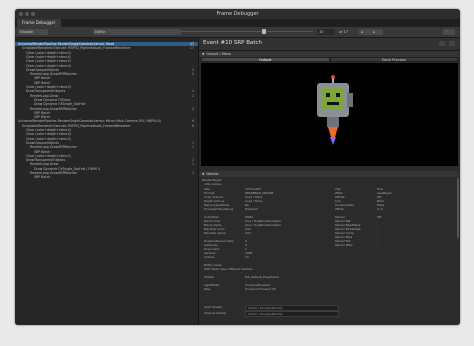 The width and height of the screenshot is (474, 346). What do you see at coordinates (329, 308) in the screenshot?
I see `shader-row: Used Shader Shader: ExampleRoboter` at bounding box center [329, 308].